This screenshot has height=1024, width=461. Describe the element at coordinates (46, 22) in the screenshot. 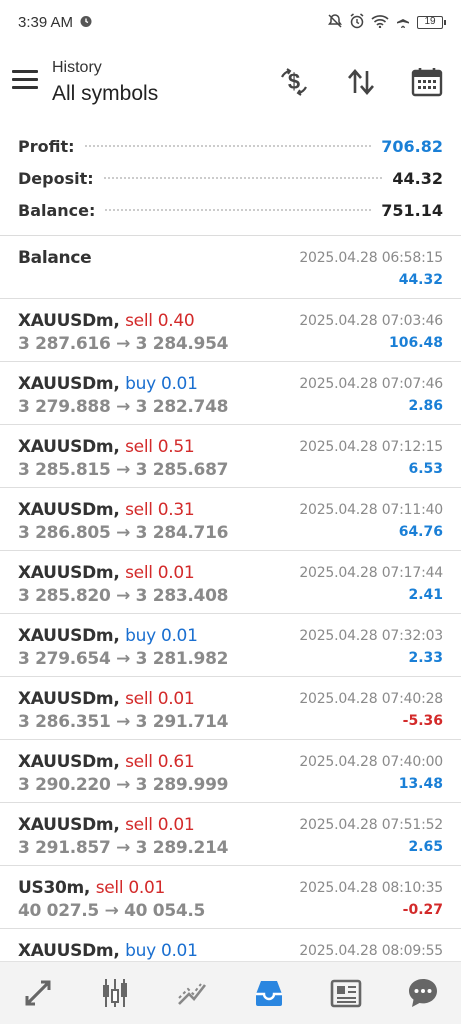

I see `status-time: 3:39 AM` at that location.